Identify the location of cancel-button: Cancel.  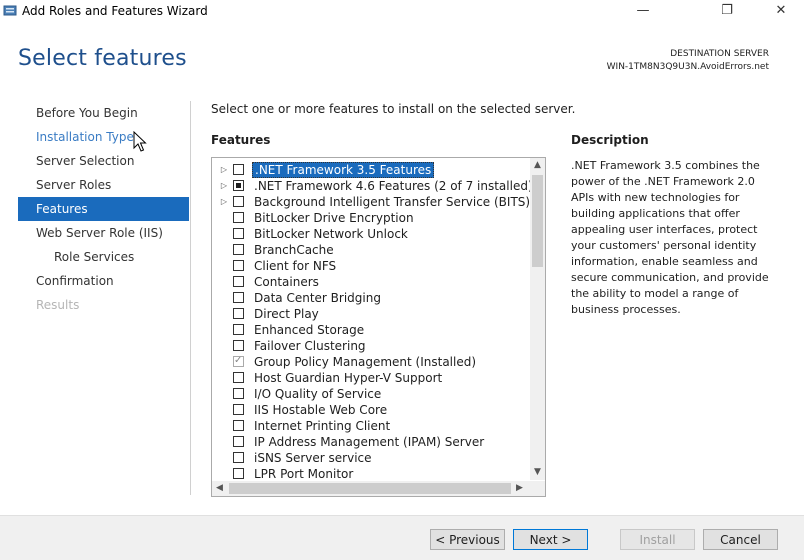
(740, 539).